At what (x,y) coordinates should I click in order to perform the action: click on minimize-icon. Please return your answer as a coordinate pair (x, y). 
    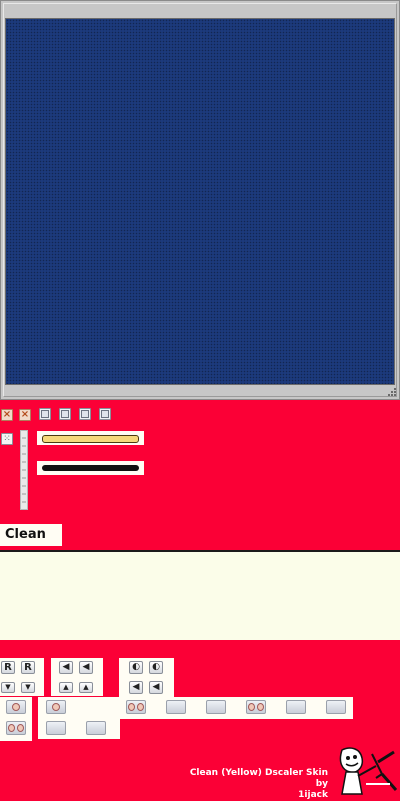
    Looking at the image, I should click on (45, 414).